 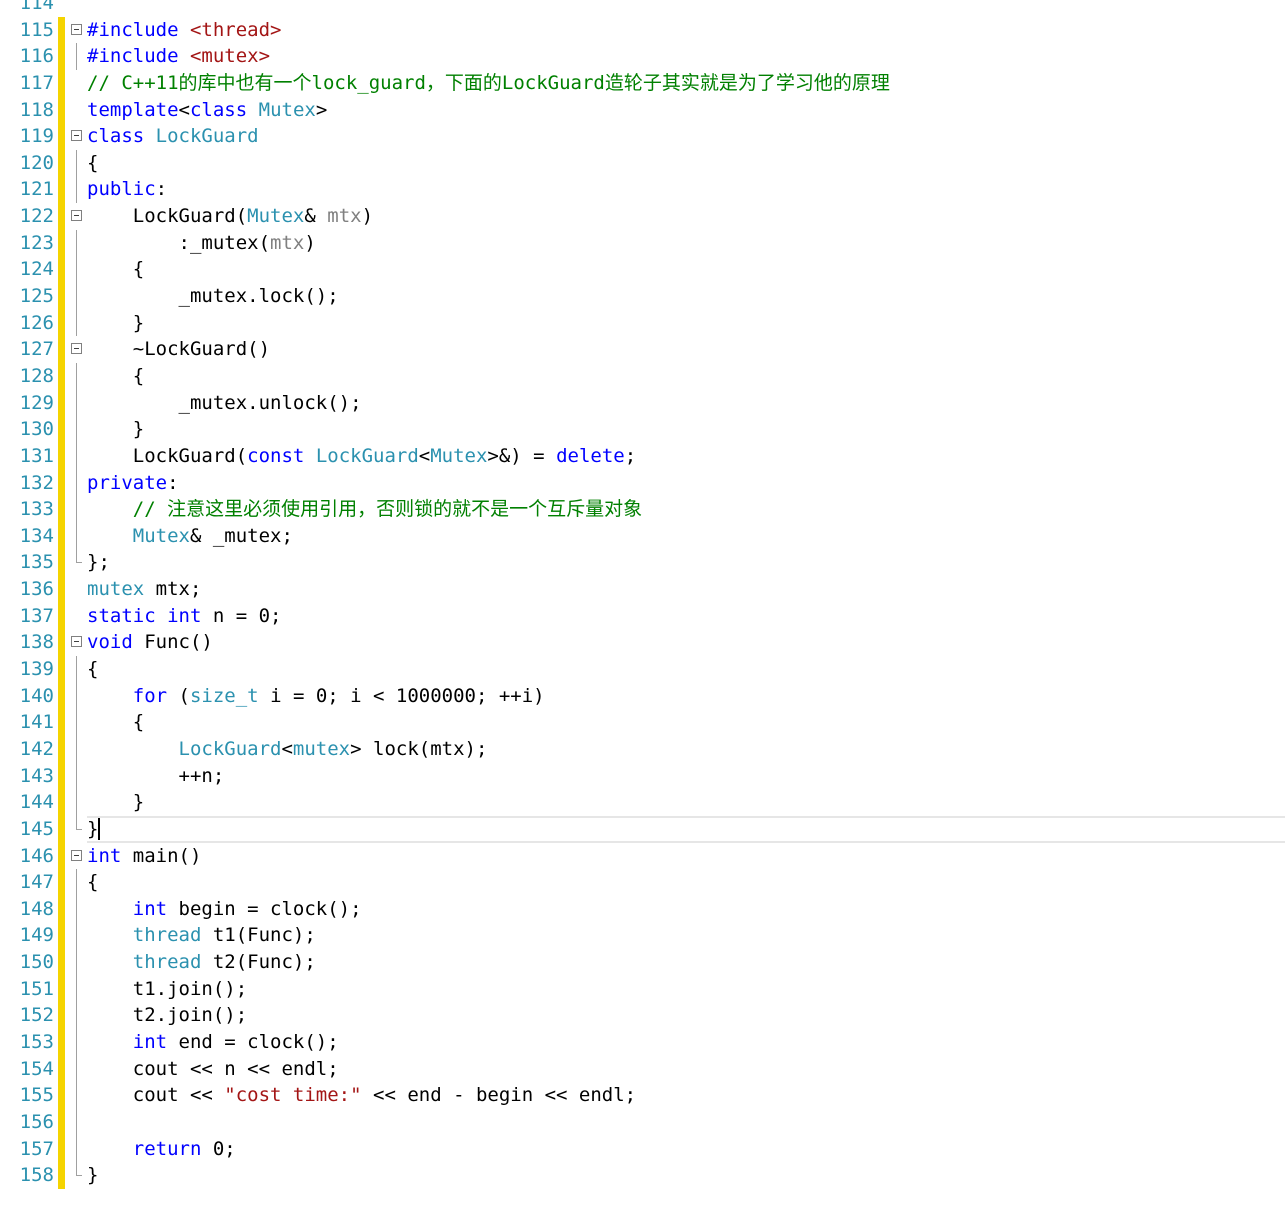 I want to click on code-line: 152 t2.join();, so click(x=642, y=1015).